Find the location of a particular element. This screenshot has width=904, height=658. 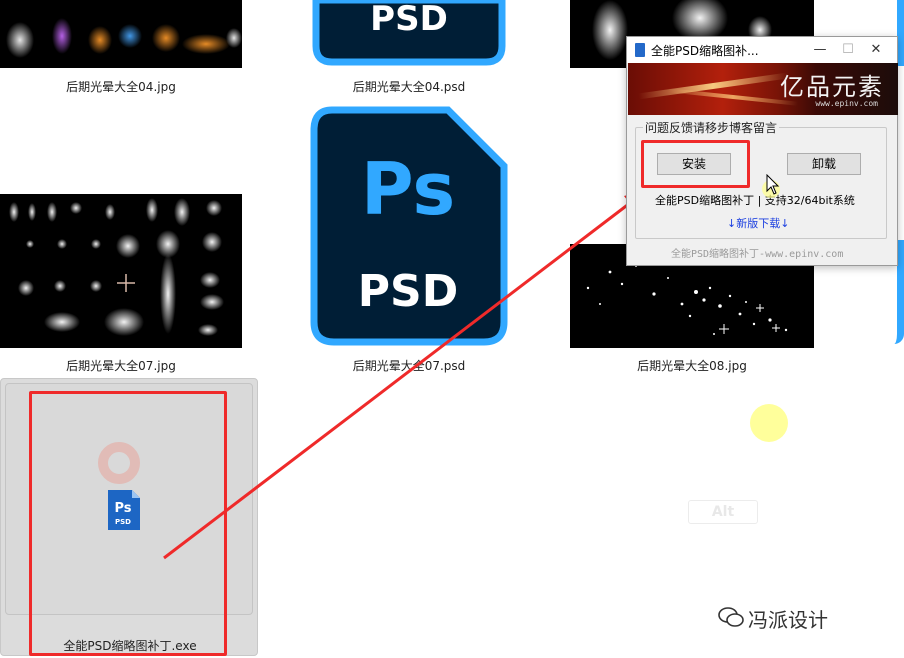

close-button: ✕ is located at coordinates (876, 50).